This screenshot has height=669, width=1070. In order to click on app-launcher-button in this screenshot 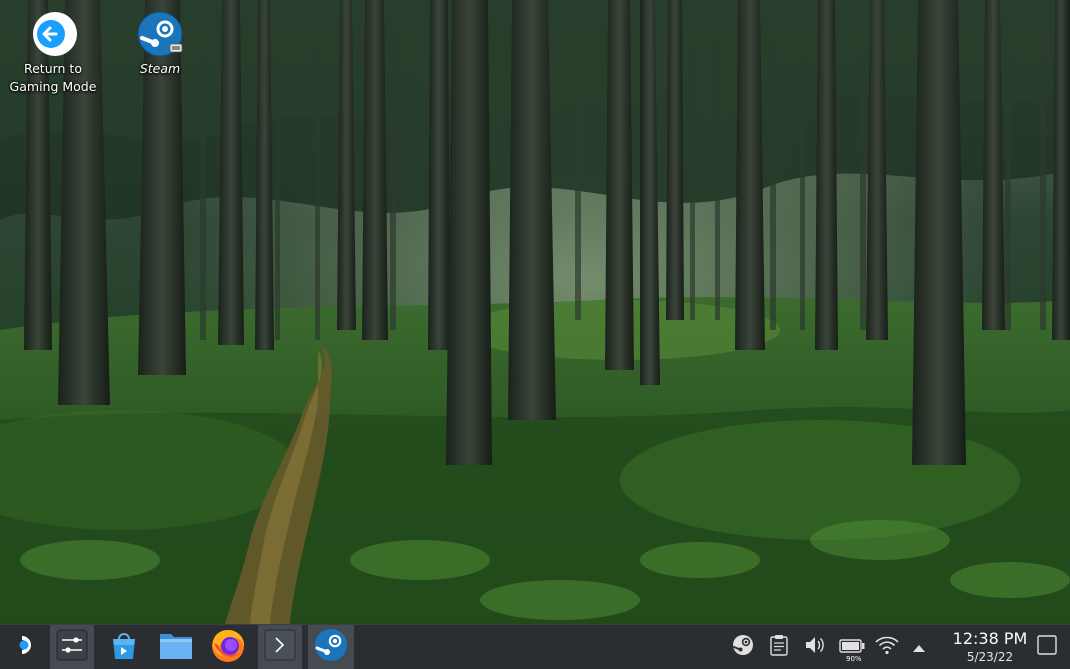, I will do `click(24, 647)`.